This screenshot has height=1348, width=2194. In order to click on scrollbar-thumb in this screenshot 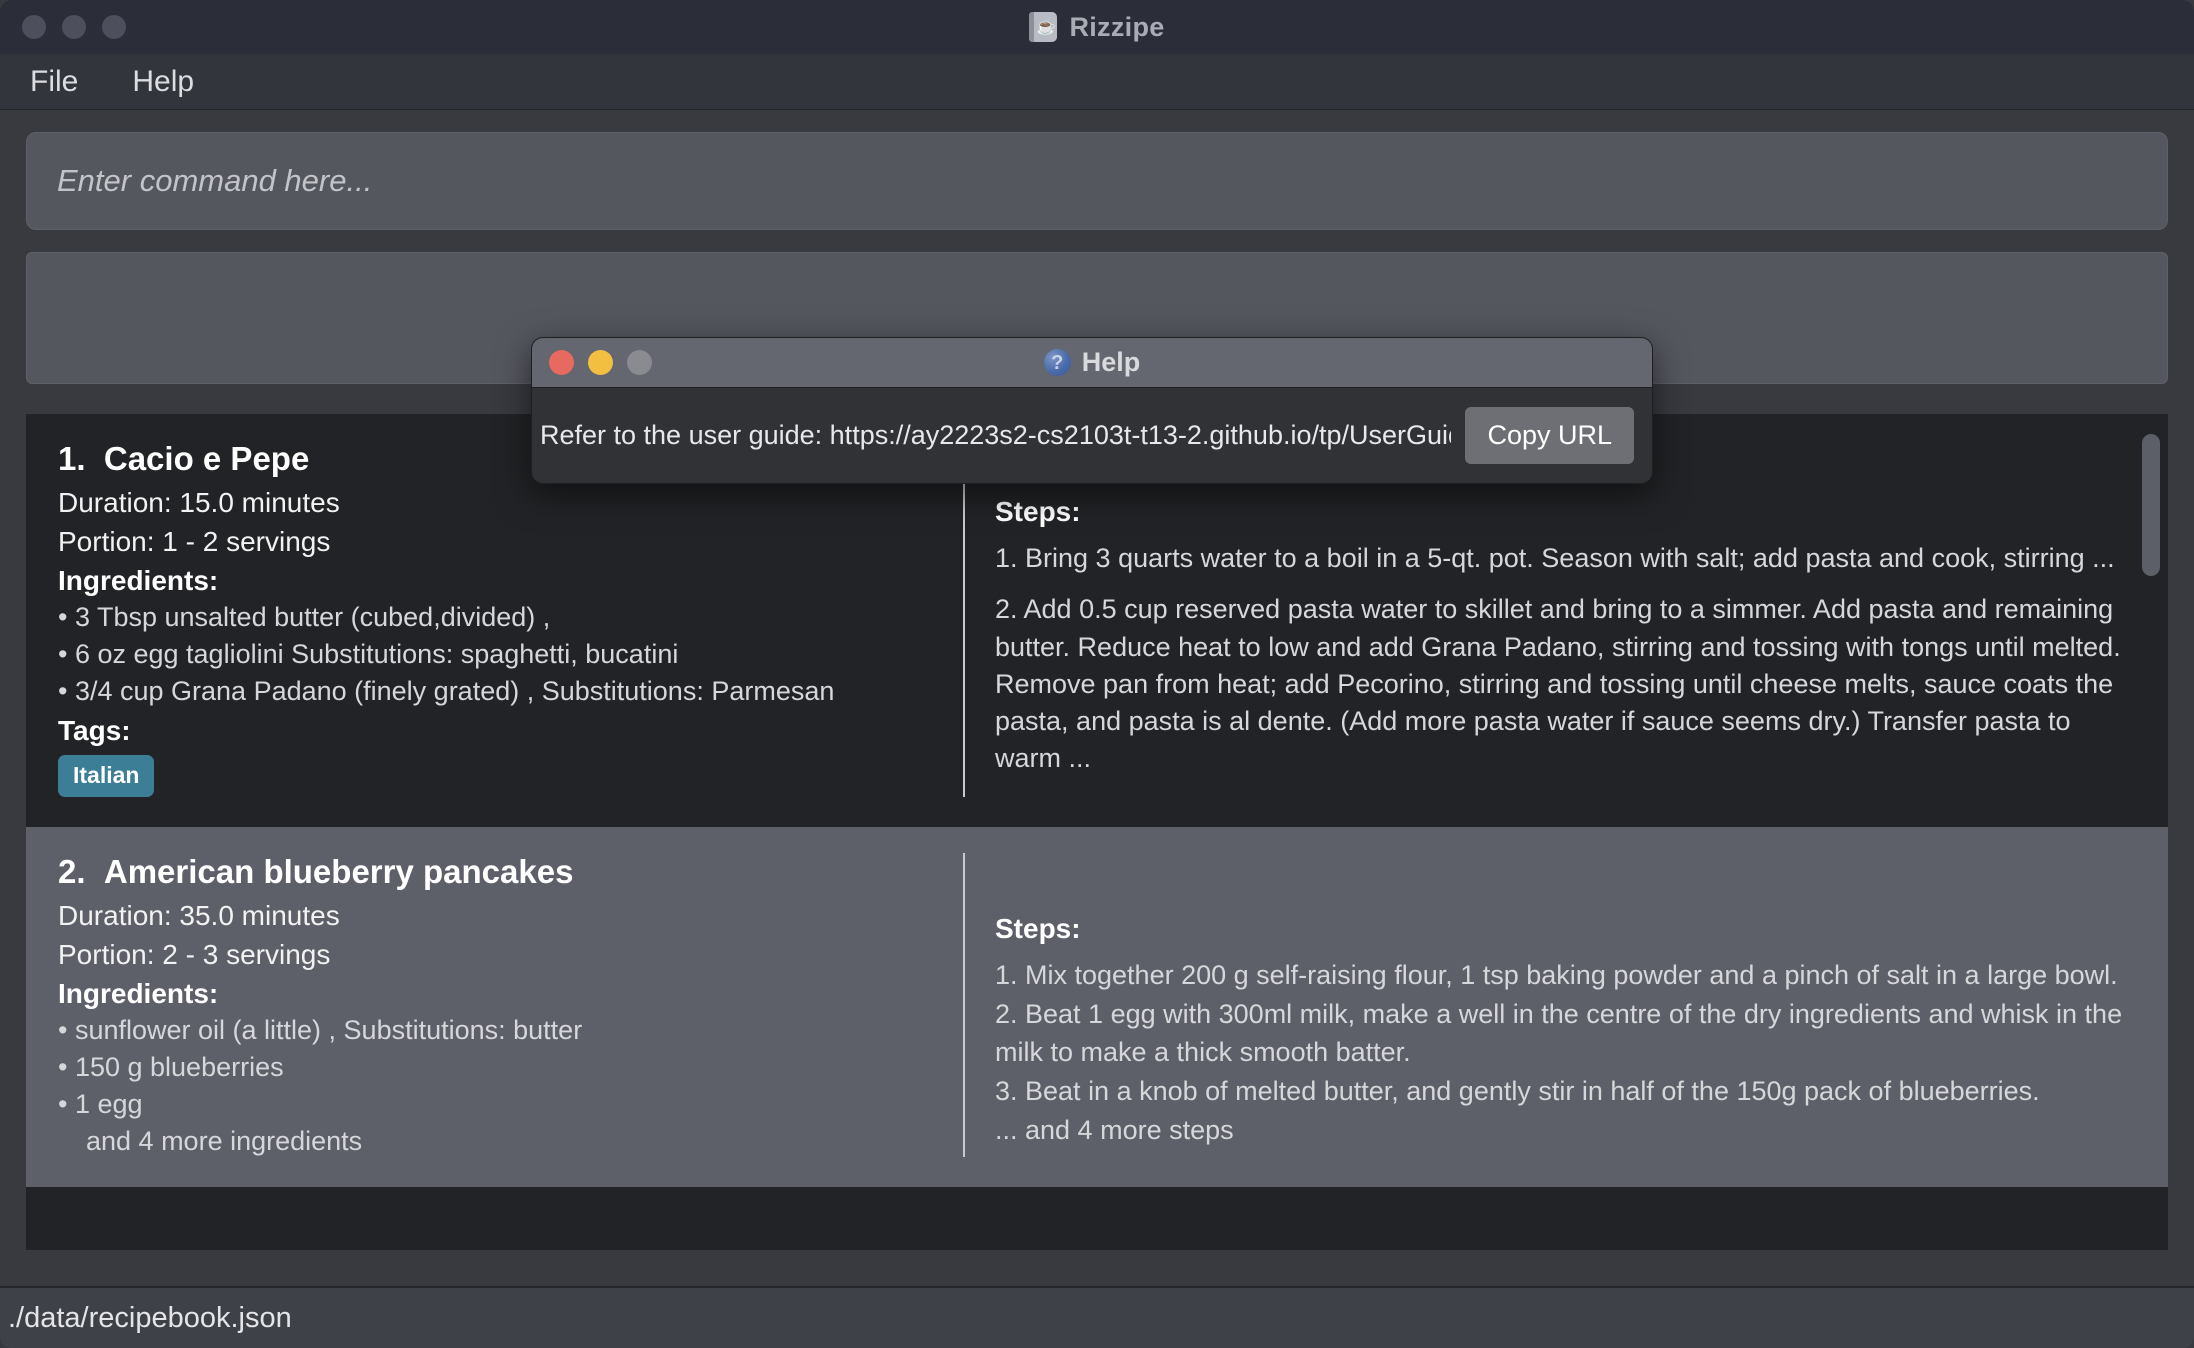, I will do `click(2151, 505)`.